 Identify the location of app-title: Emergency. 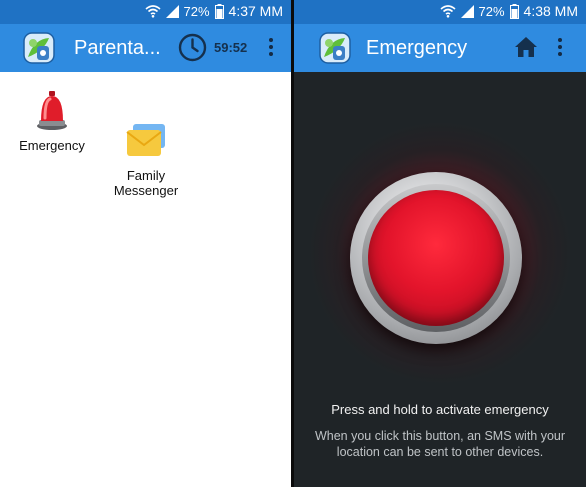
(417, 48).